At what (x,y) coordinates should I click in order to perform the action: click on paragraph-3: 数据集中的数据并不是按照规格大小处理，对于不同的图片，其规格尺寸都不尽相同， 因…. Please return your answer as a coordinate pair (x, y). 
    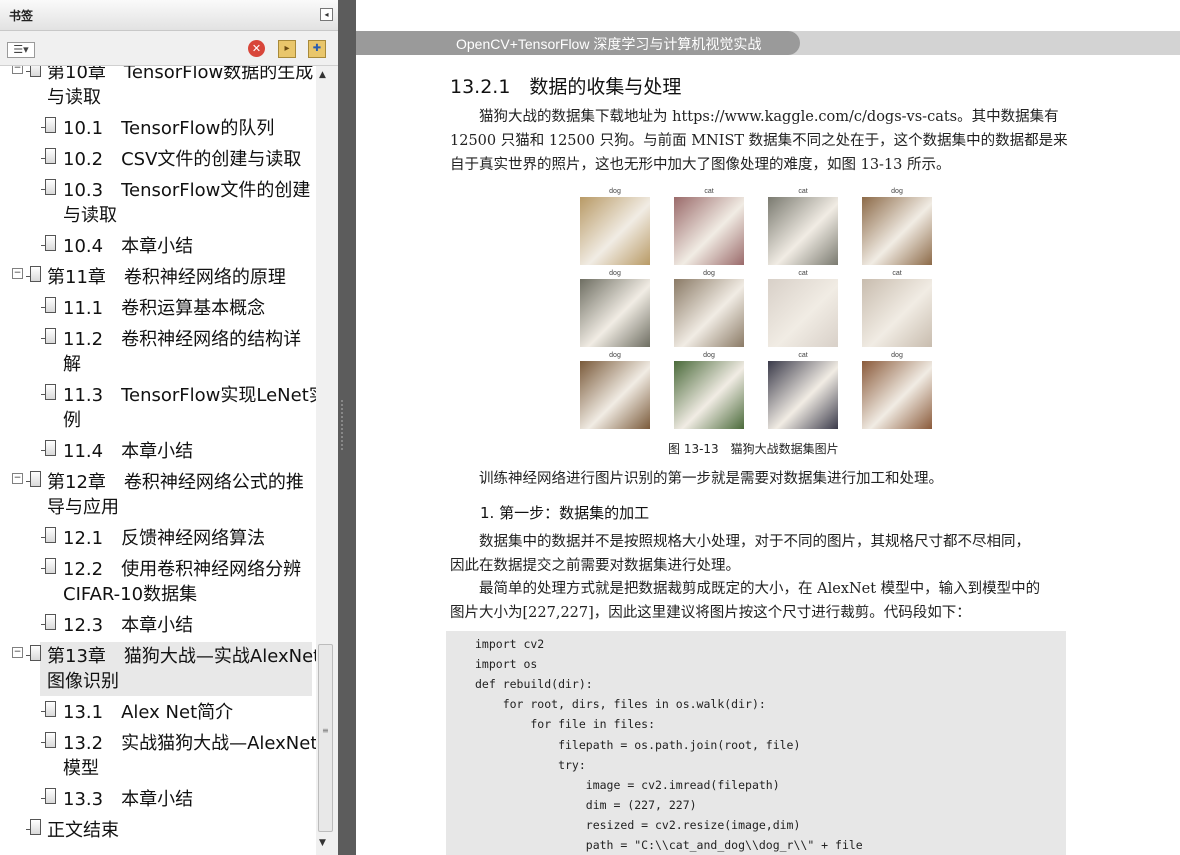
    Looking at the image, I should click on (760, 554).